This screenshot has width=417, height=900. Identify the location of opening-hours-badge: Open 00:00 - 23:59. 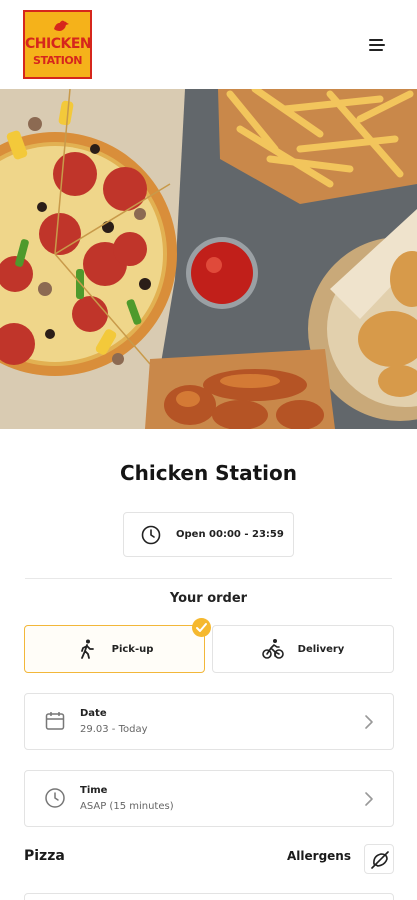
(208, 534).